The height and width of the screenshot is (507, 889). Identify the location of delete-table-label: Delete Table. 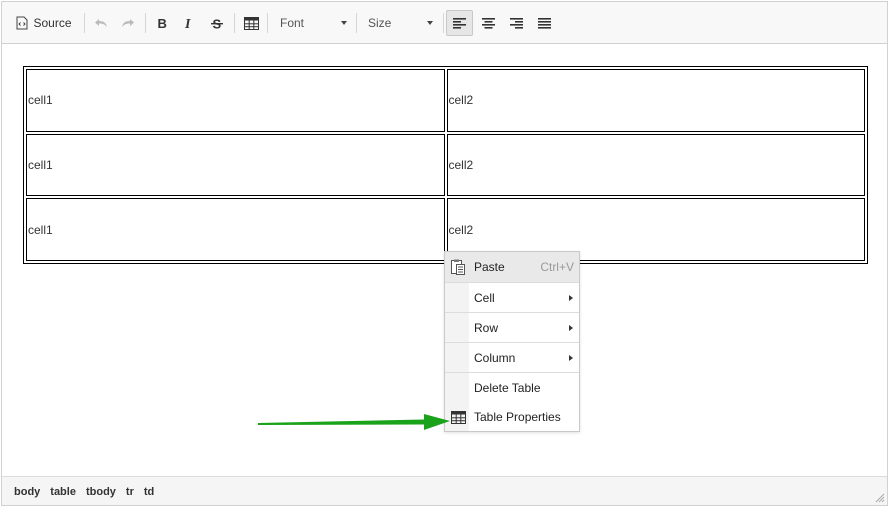
(507, 388).